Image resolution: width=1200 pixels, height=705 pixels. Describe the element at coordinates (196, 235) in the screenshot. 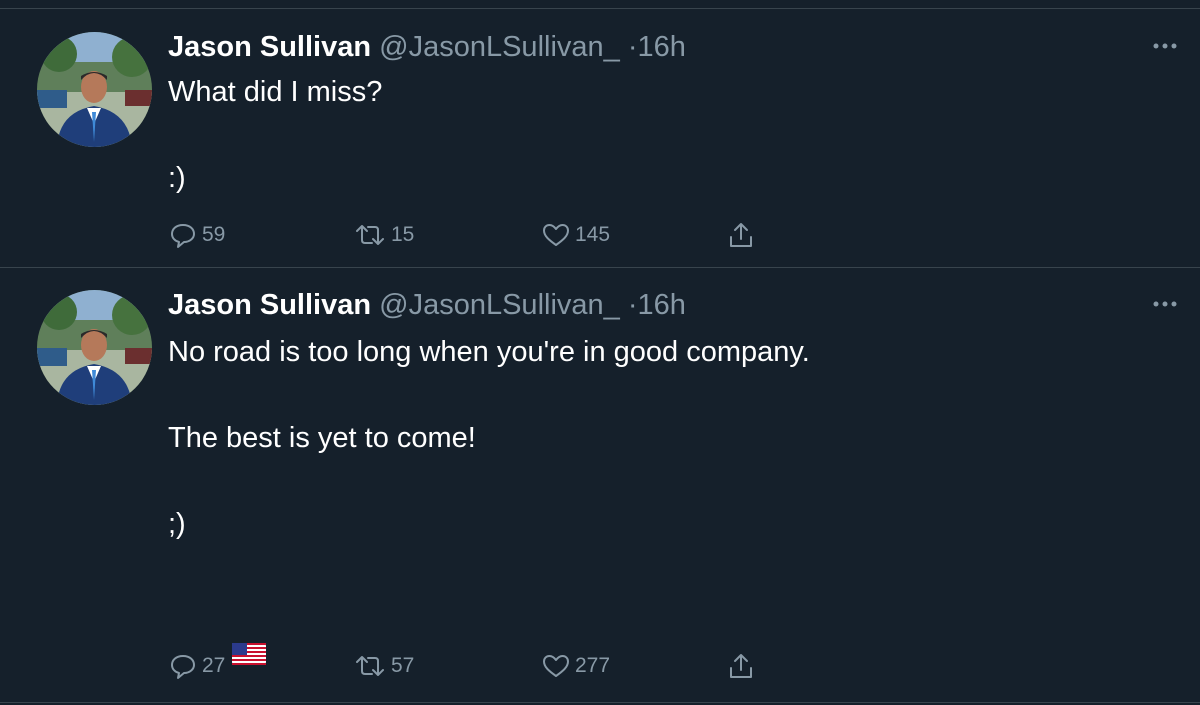

I see `reply-button: 59` at that location.